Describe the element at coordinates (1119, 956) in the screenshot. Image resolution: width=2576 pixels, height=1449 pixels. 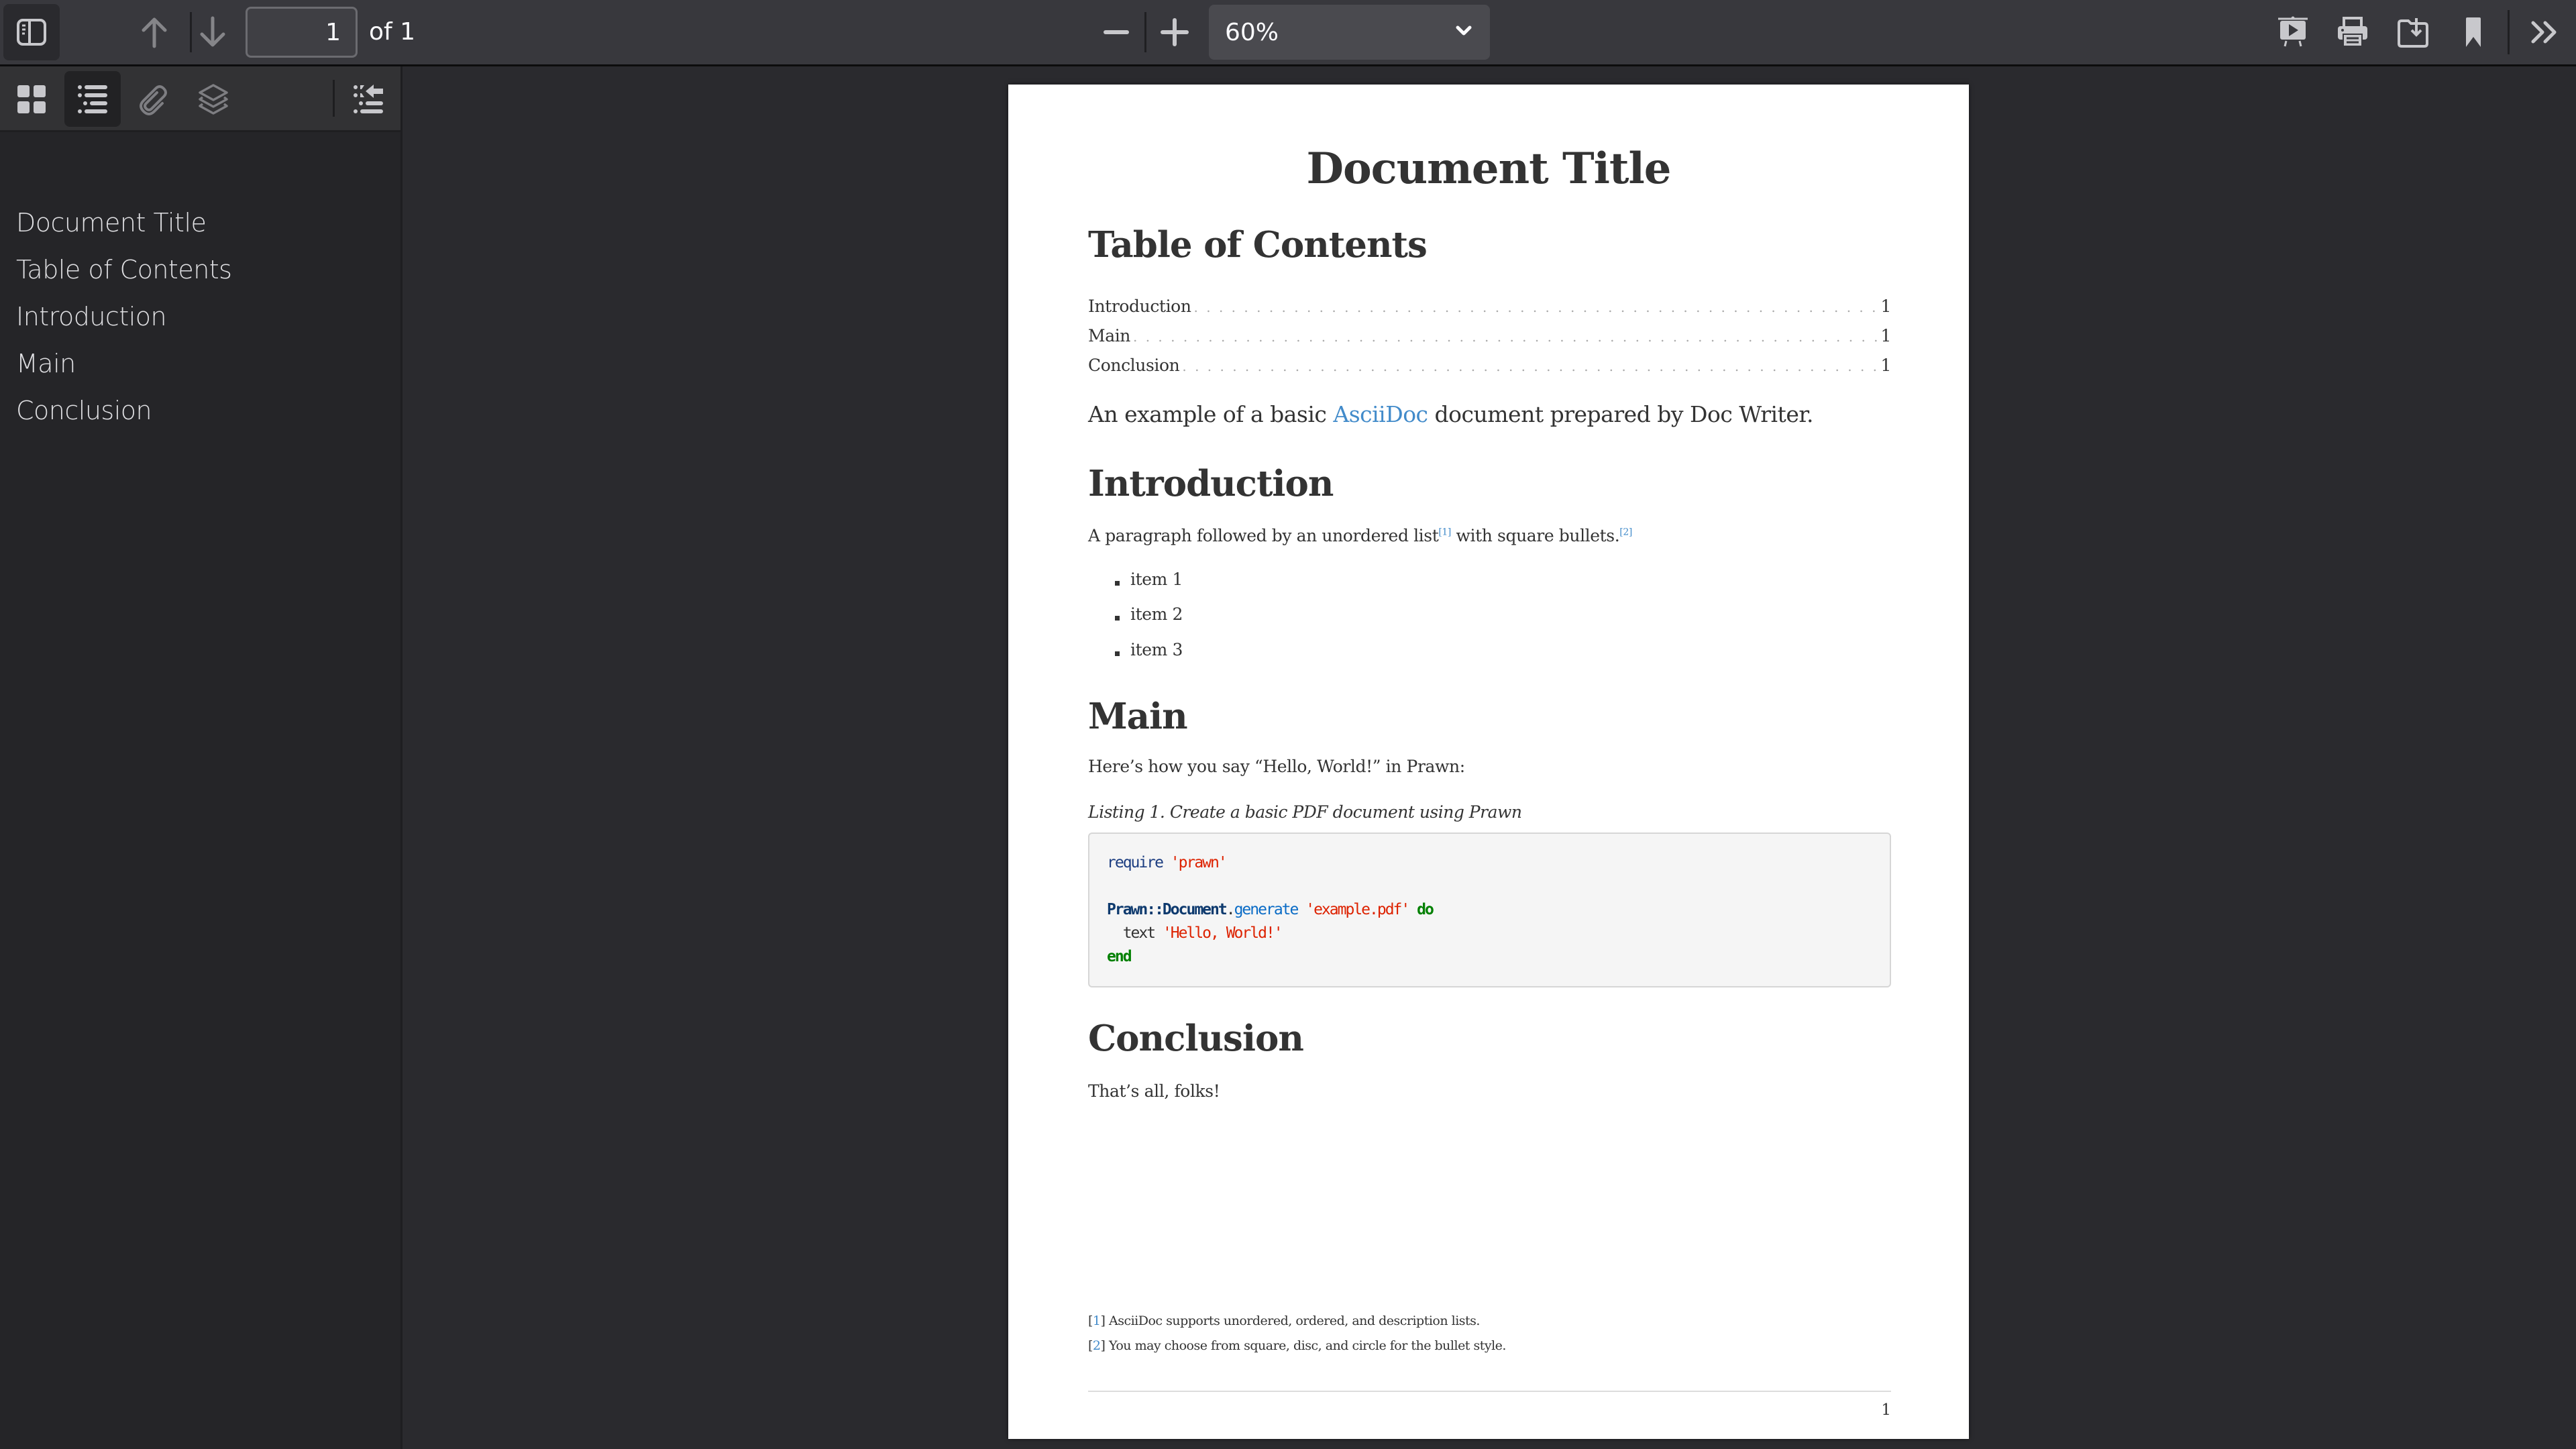
I see `code-keyword: end` at that location.